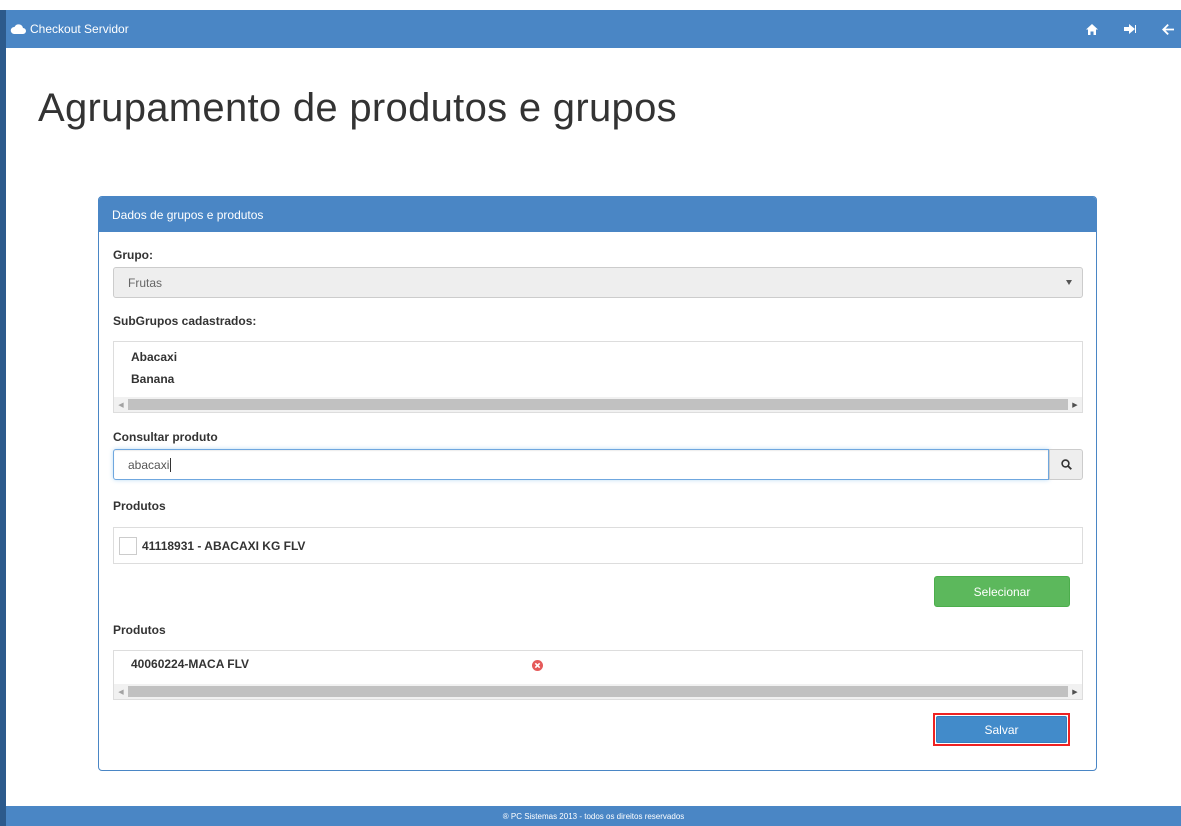  What do you see at coordinates (18, 29) in the screenshot?
I see `cloud-icon` at bounding box center [18, 29].